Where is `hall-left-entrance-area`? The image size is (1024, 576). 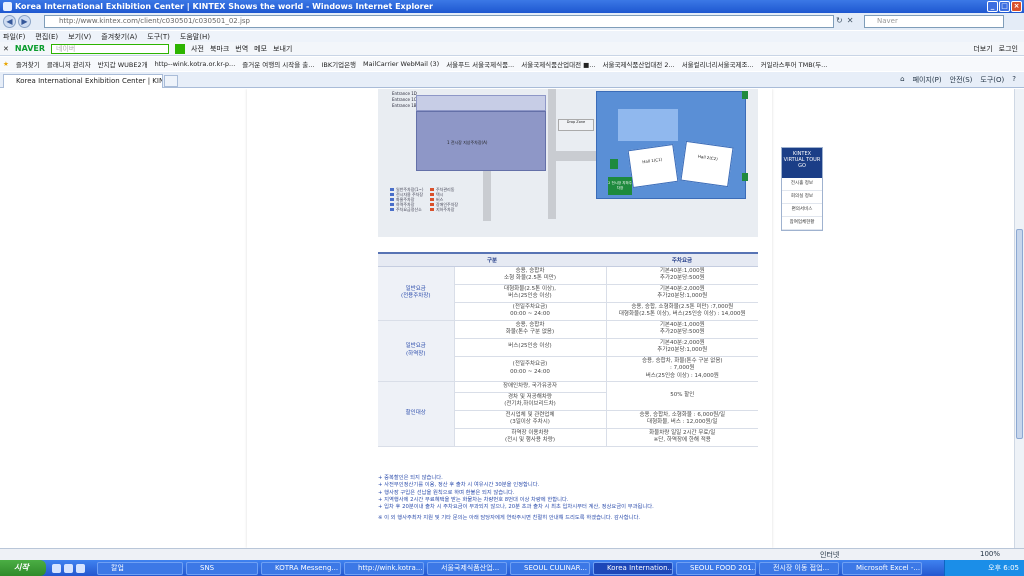
hall-left-entrance-area is located at coordinates (481, 103).